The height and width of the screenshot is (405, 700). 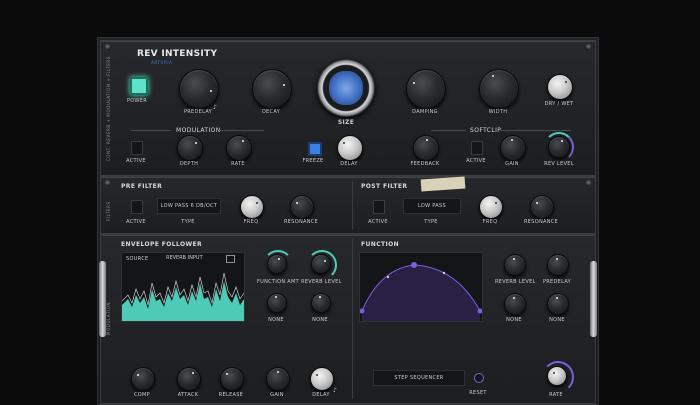 What do you see at coordinates (346, 88) in the screenshot?
I see `size-knob` at bounding box center [346, 88].